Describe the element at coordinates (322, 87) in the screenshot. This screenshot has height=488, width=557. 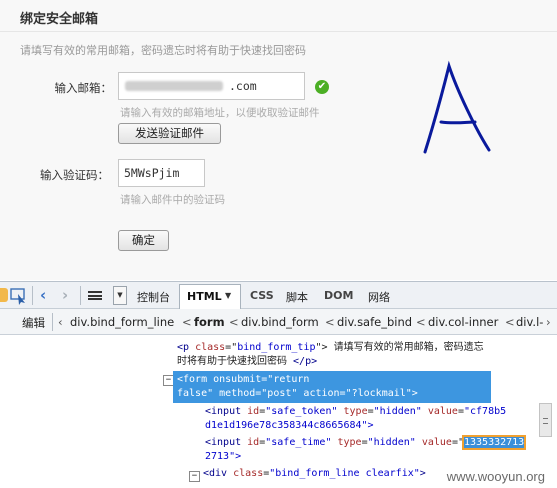
I see `valid-check-icon: ✔` at that location.